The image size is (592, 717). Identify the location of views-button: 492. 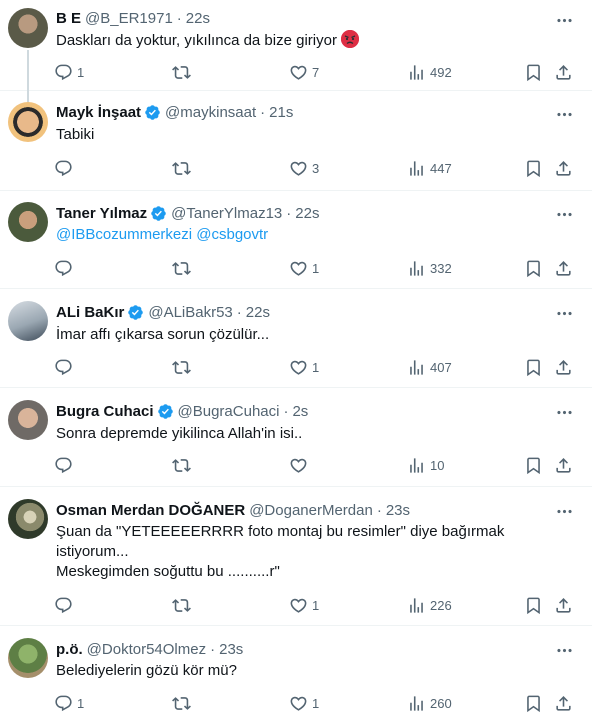
(429, 72).